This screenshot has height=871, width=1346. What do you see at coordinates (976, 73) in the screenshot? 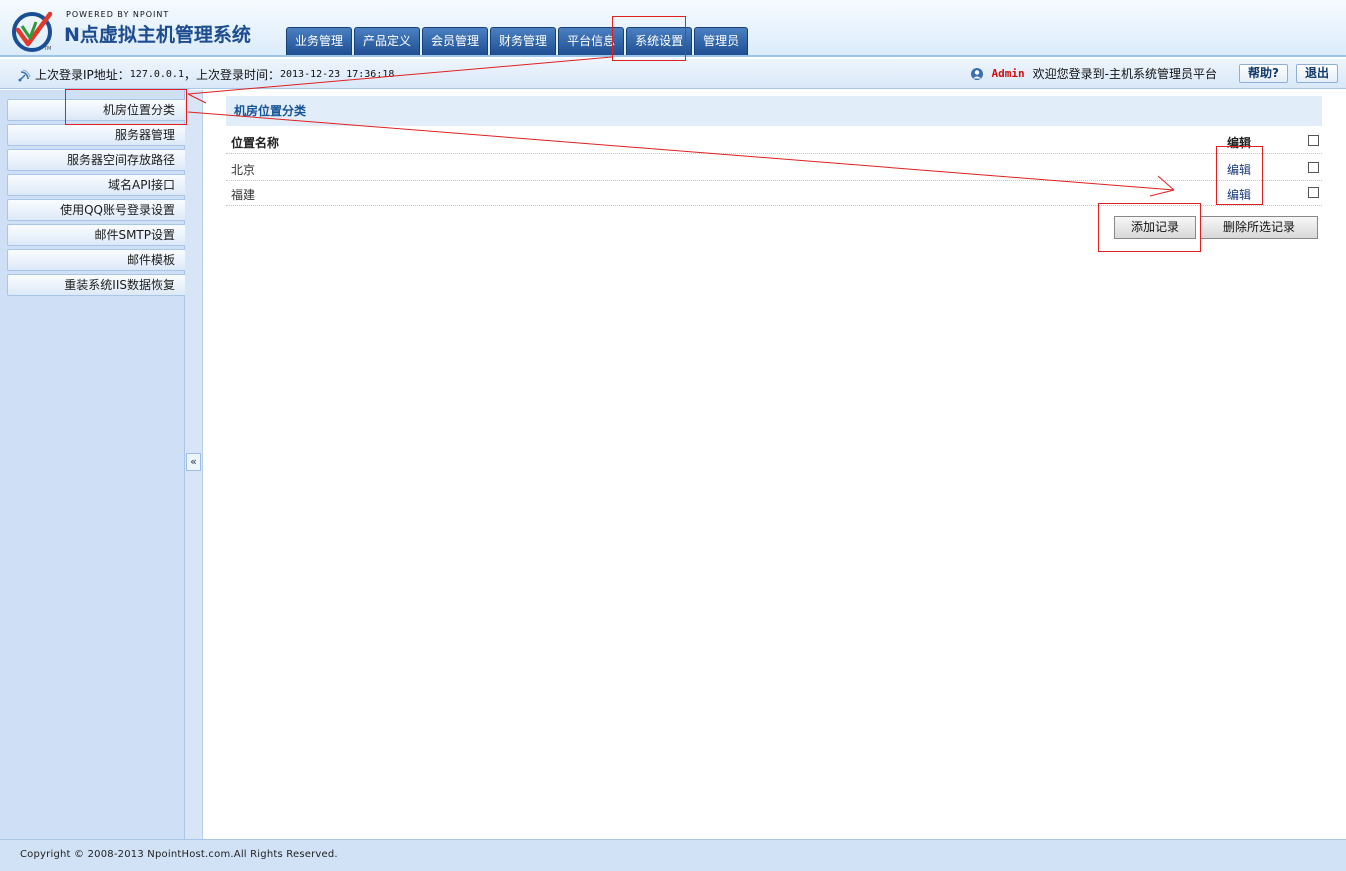
I see `user-icon` at bounding box center [976, 73].